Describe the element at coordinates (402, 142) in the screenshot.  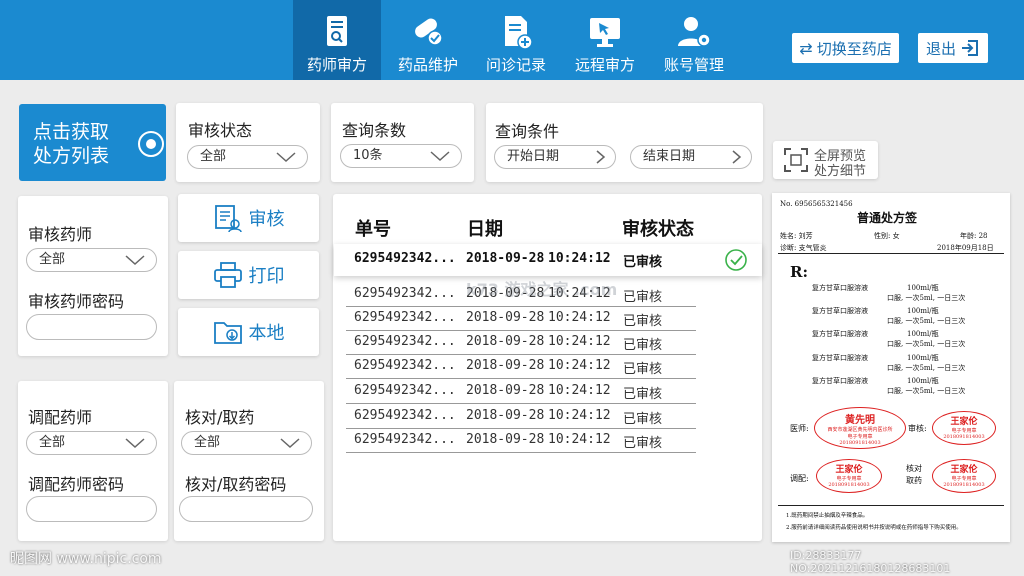
I see `query-count-card: 查询条数 10条` at that location.